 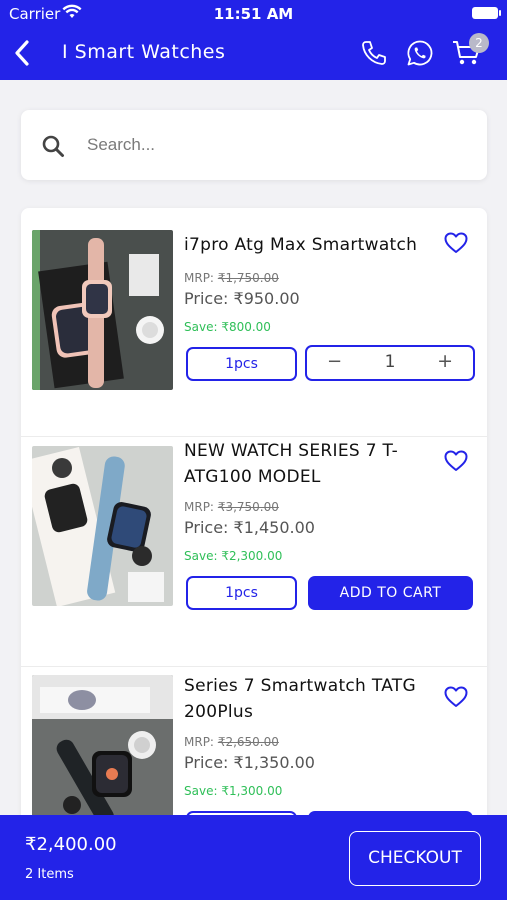 What do you see at coordinates (390, 593) in the screenshot?
I see `add-to-cart-button: ADD TO CART` at bounding box center [390, 593].